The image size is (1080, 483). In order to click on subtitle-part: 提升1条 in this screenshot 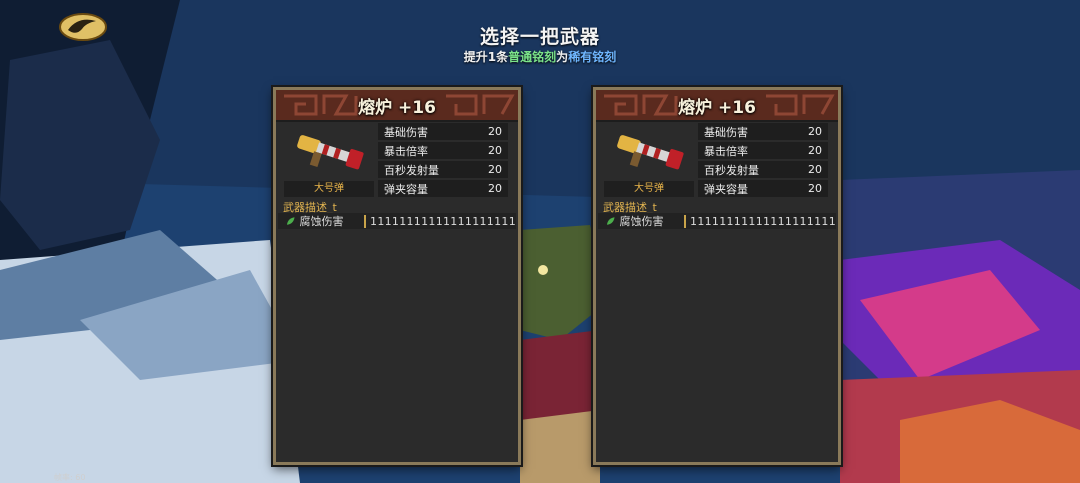, I will do `click(486, 57)`.